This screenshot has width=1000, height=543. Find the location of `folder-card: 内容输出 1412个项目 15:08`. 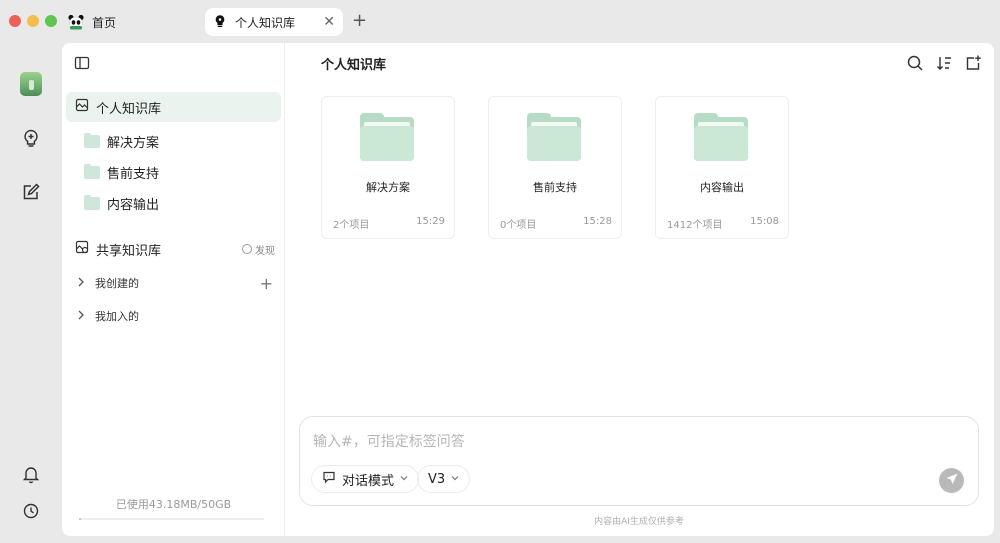

folder-card: 内容输出 1412个项目 15:08 is located at coordinates (722, 167).